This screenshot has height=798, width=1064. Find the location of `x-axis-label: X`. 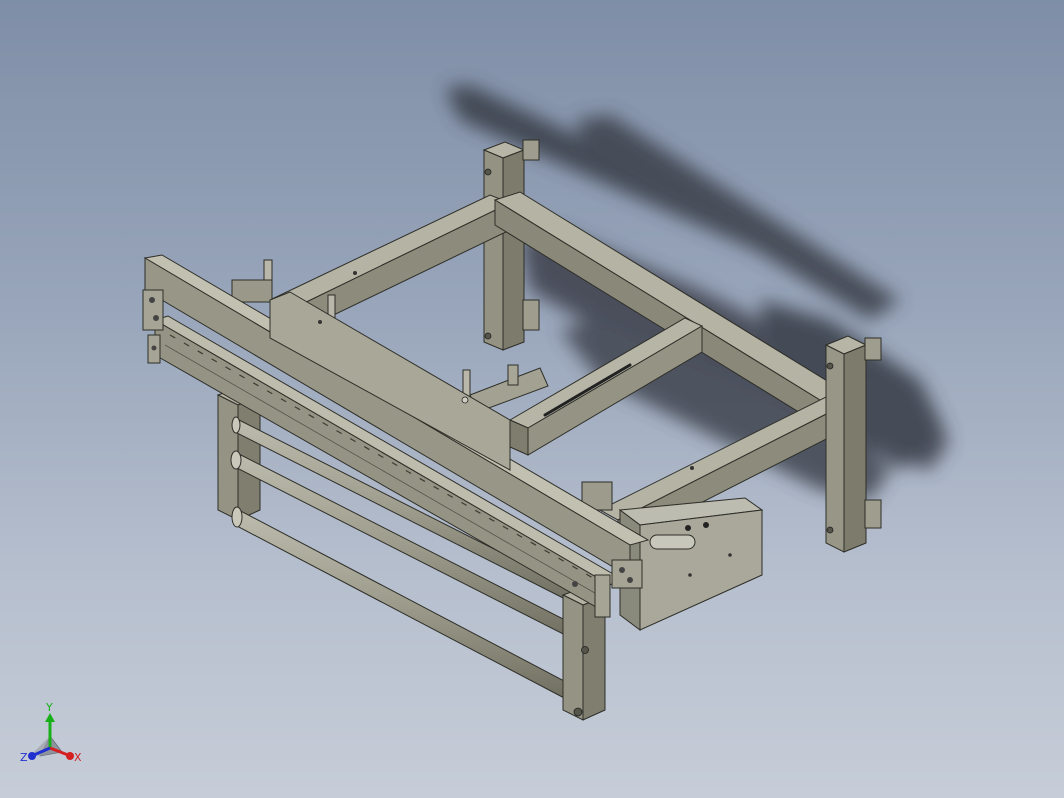

x-axis-label: X is located at coordinates (78, 757).